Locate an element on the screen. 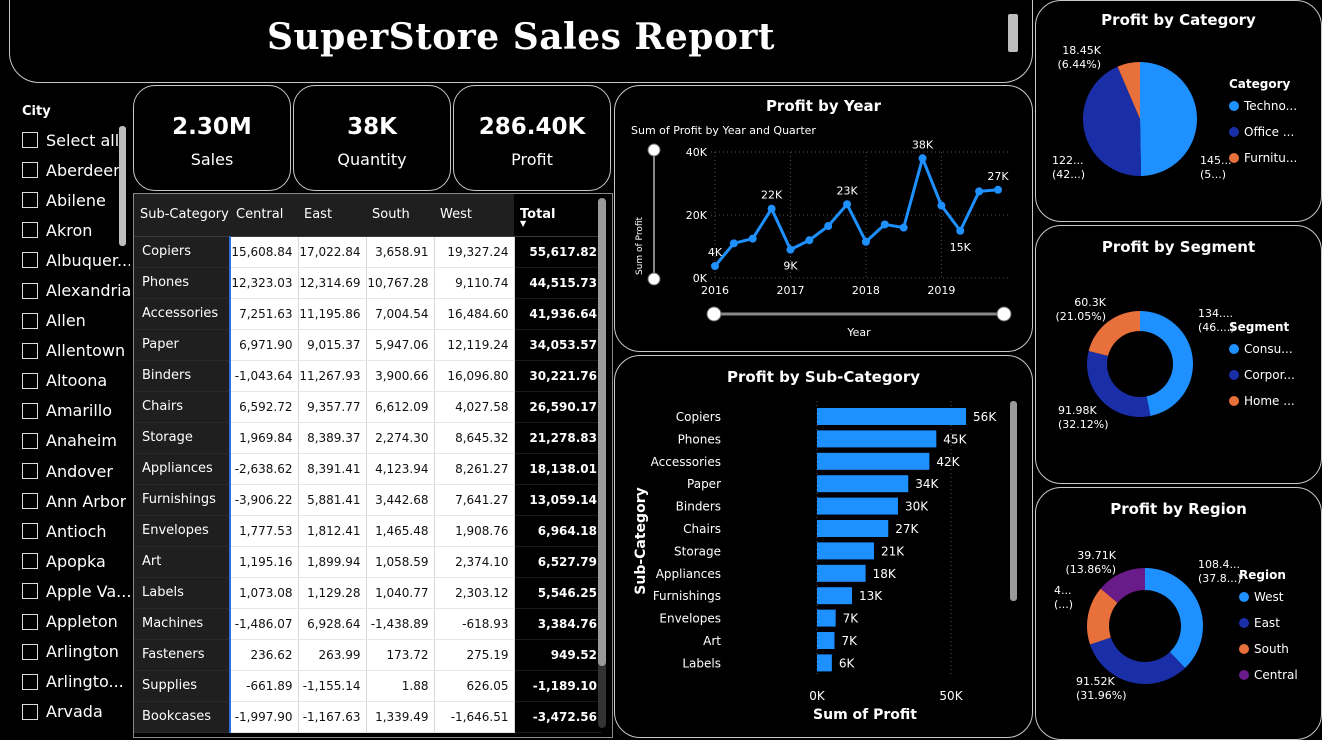  bar-copiers is located at coordinates (892, 416).